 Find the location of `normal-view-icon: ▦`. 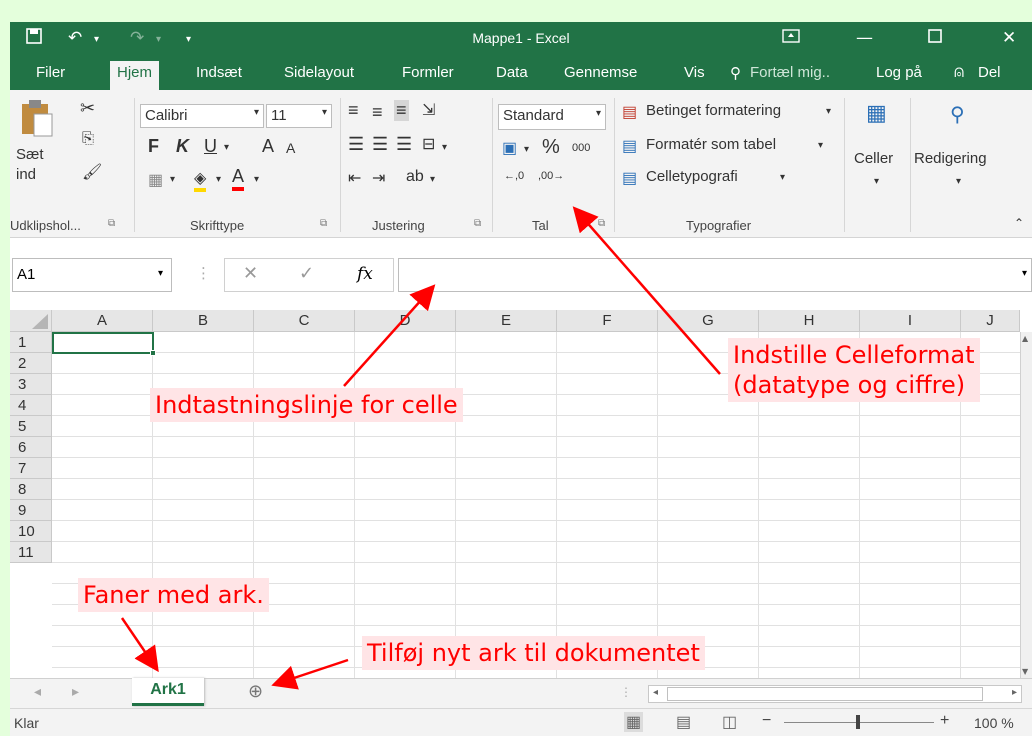

normal-view-icon: ▦ is located at coordinates (634, 722).